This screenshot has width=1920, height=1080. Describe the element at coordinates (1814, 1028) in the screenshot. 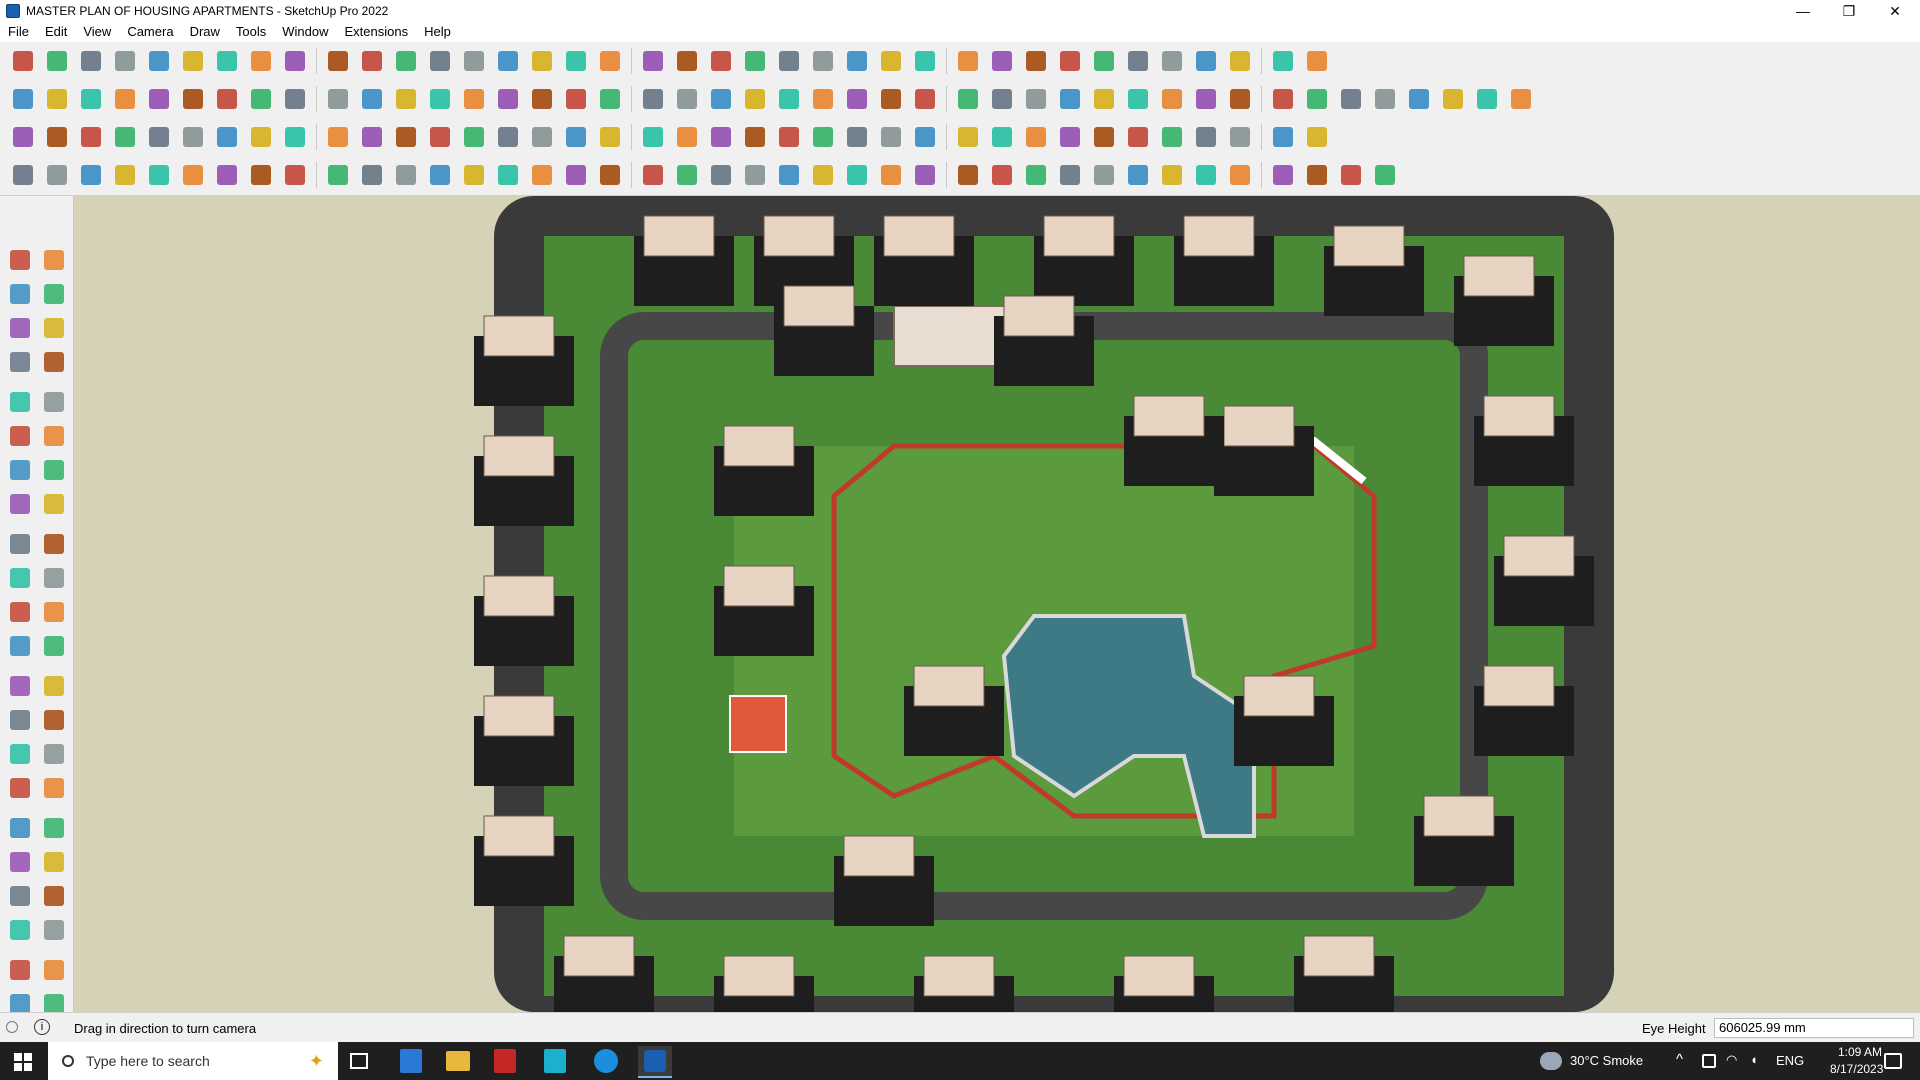

I see `eye-height-field: 606025.99 mm` at that location.